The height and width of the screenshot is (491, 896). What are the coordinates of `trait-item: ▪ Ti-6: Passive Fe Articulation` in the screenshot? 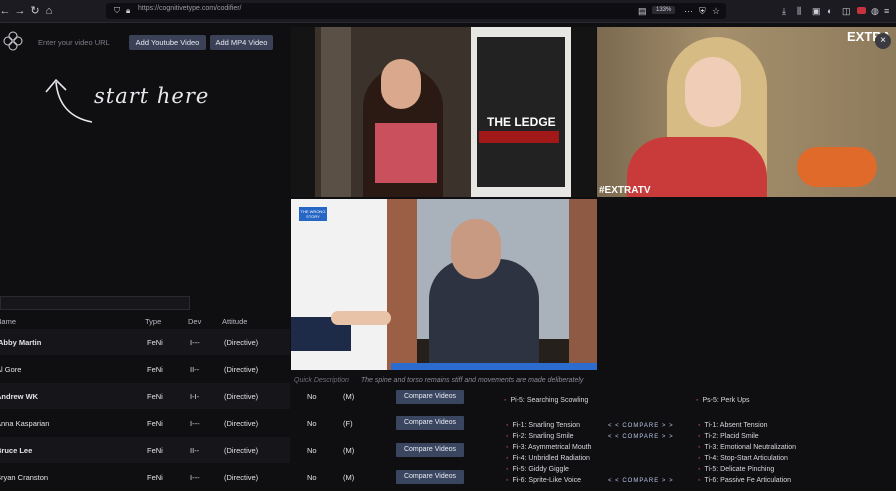 It's located at (744, 480).